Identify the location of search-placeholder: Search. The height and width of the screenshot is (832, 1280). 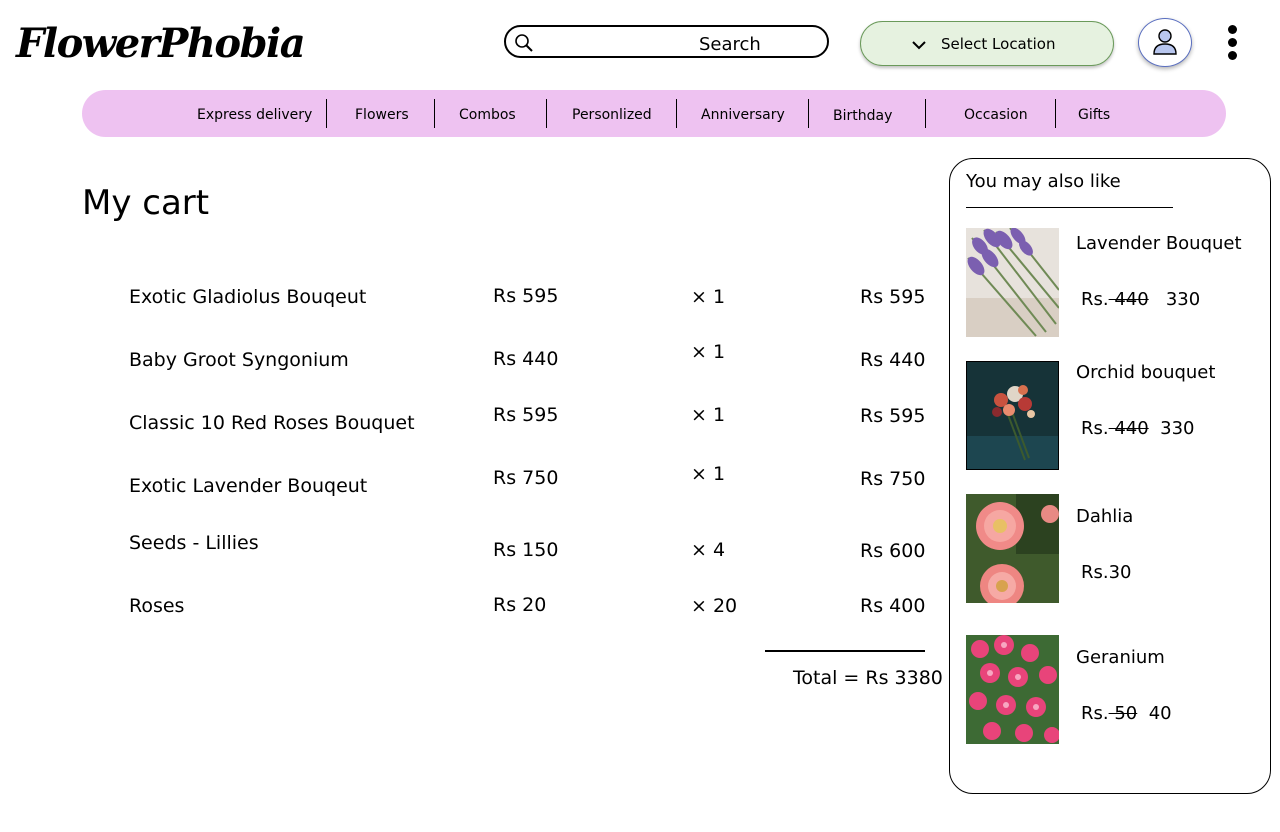
(730, 44).